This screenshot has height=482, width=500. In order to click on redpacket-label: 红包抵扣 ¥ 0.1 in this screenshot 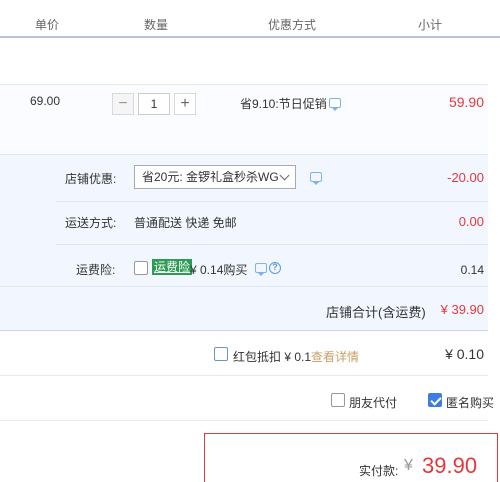, I will do `click(272, 357)`.